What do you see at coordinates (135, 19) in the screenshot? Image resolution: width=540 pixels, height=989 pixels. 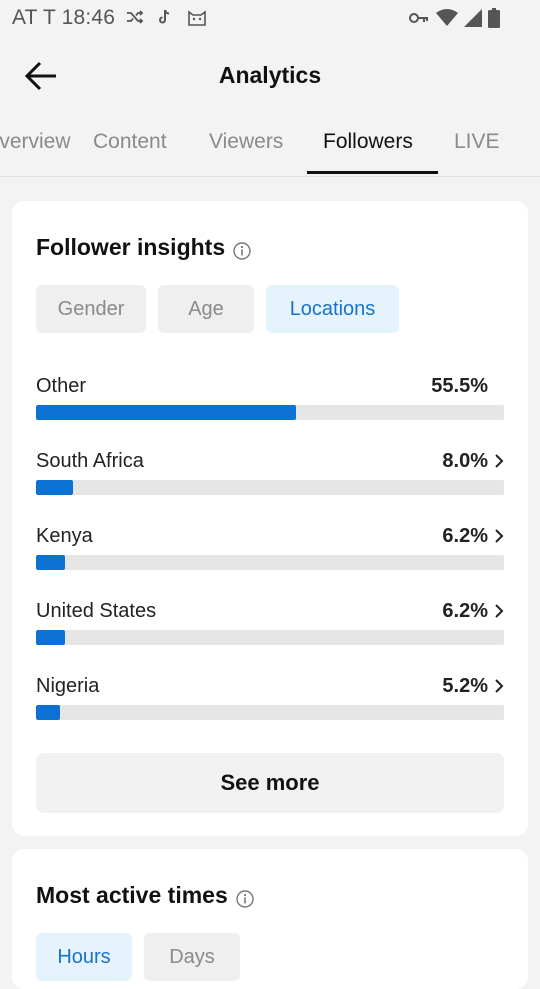 I see `shuffle-icon` at bounding box center [135, 19].